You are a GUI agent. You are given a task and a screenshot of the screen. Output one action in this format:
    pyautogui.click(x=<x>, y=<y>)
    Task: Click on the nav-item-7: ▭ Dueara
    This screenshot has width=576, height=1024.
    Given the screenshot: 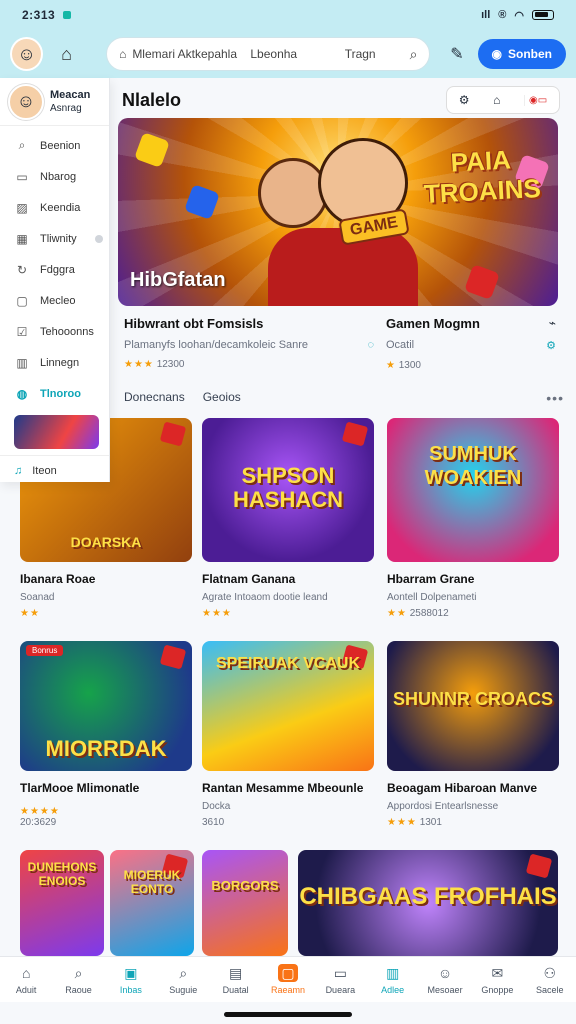 What is the action you would take?
    pyautogui.click(x=340, y=979)
    